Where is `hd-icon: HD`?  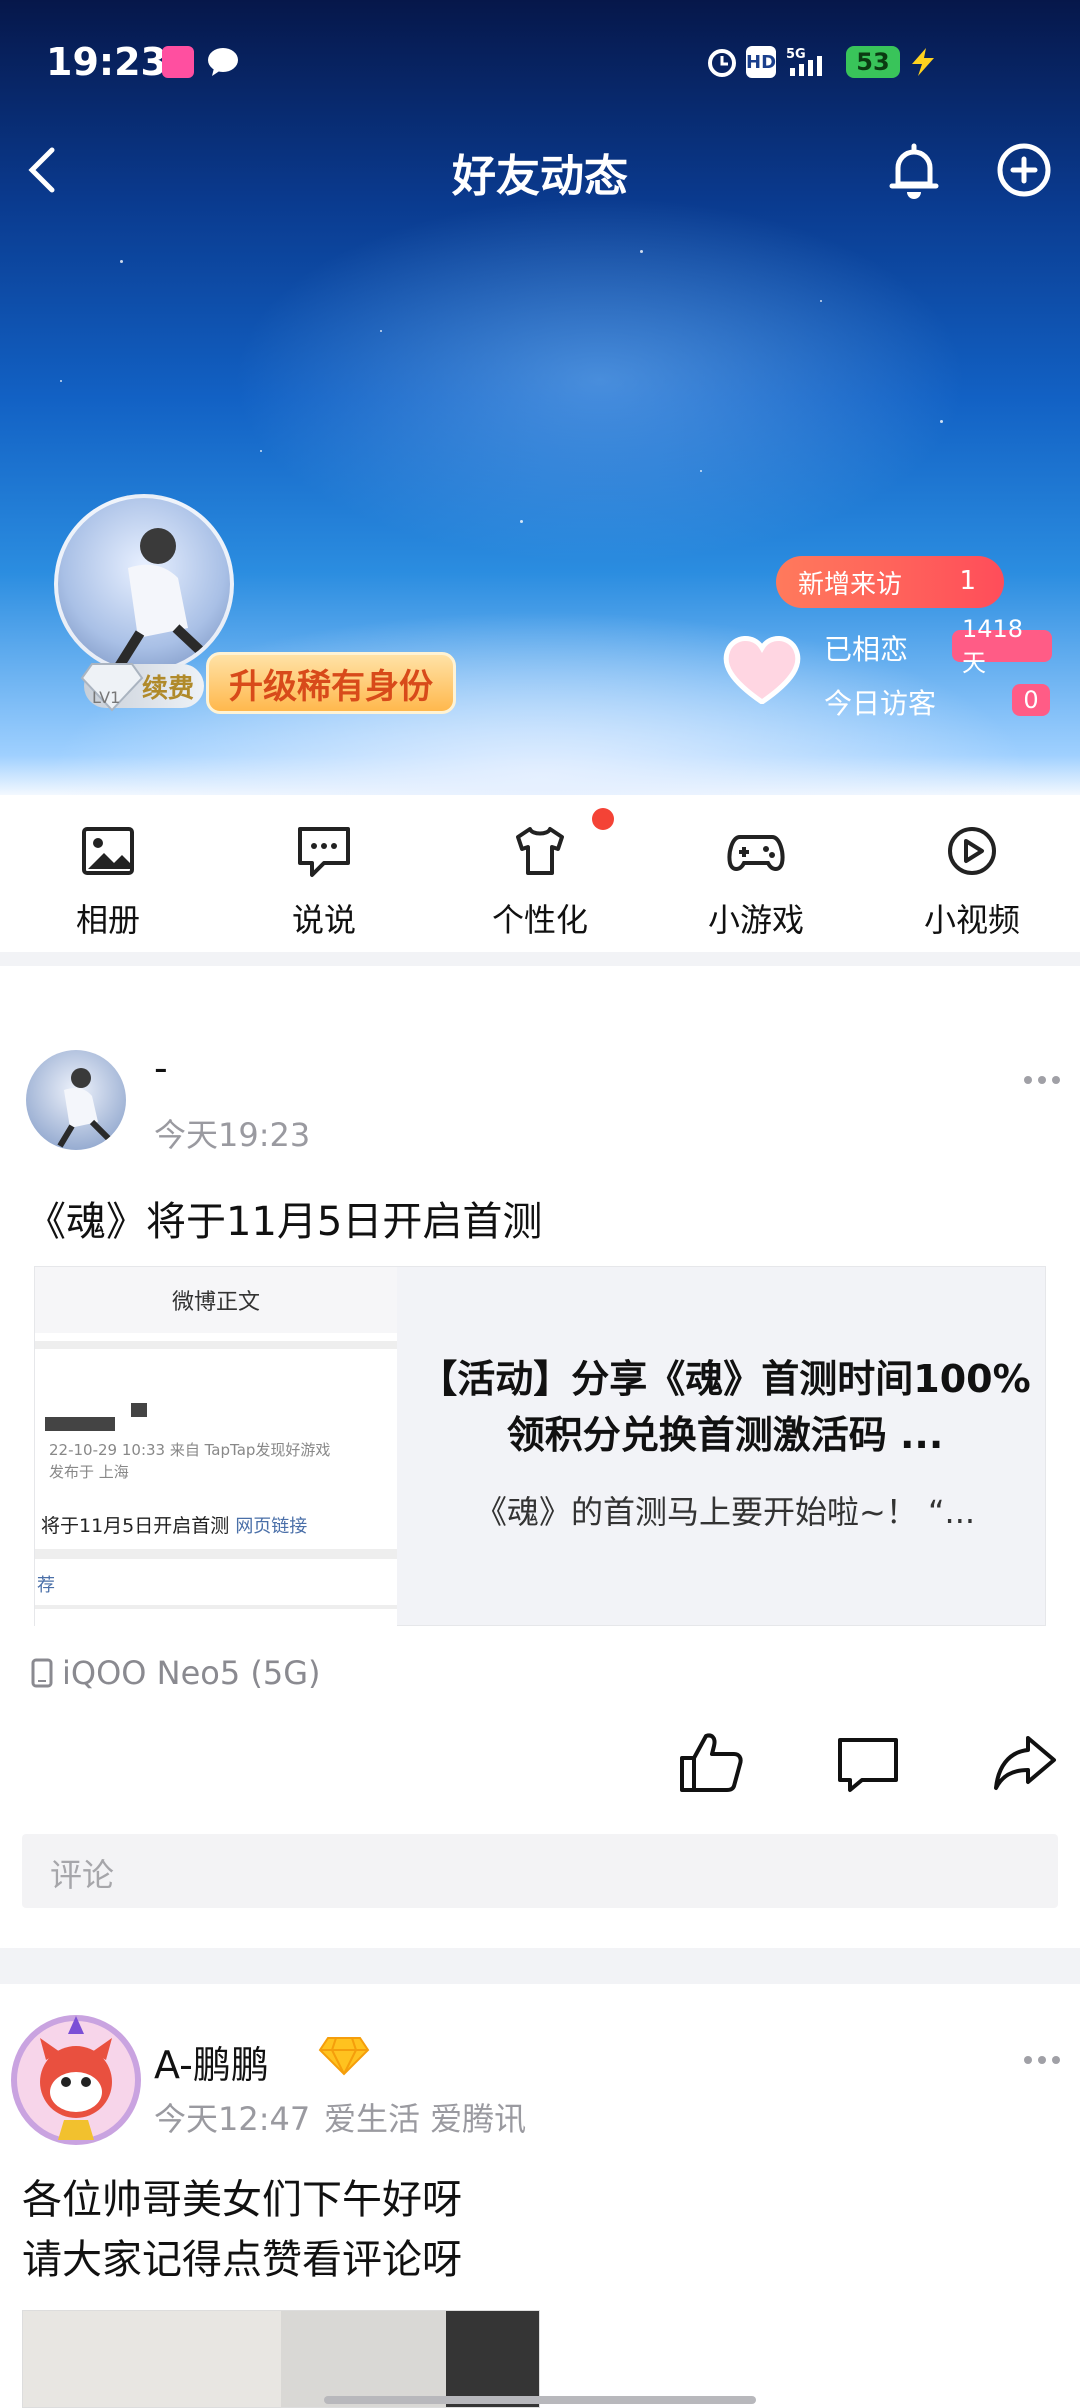
hd-icon: HD is located at coordinates (761, 62).